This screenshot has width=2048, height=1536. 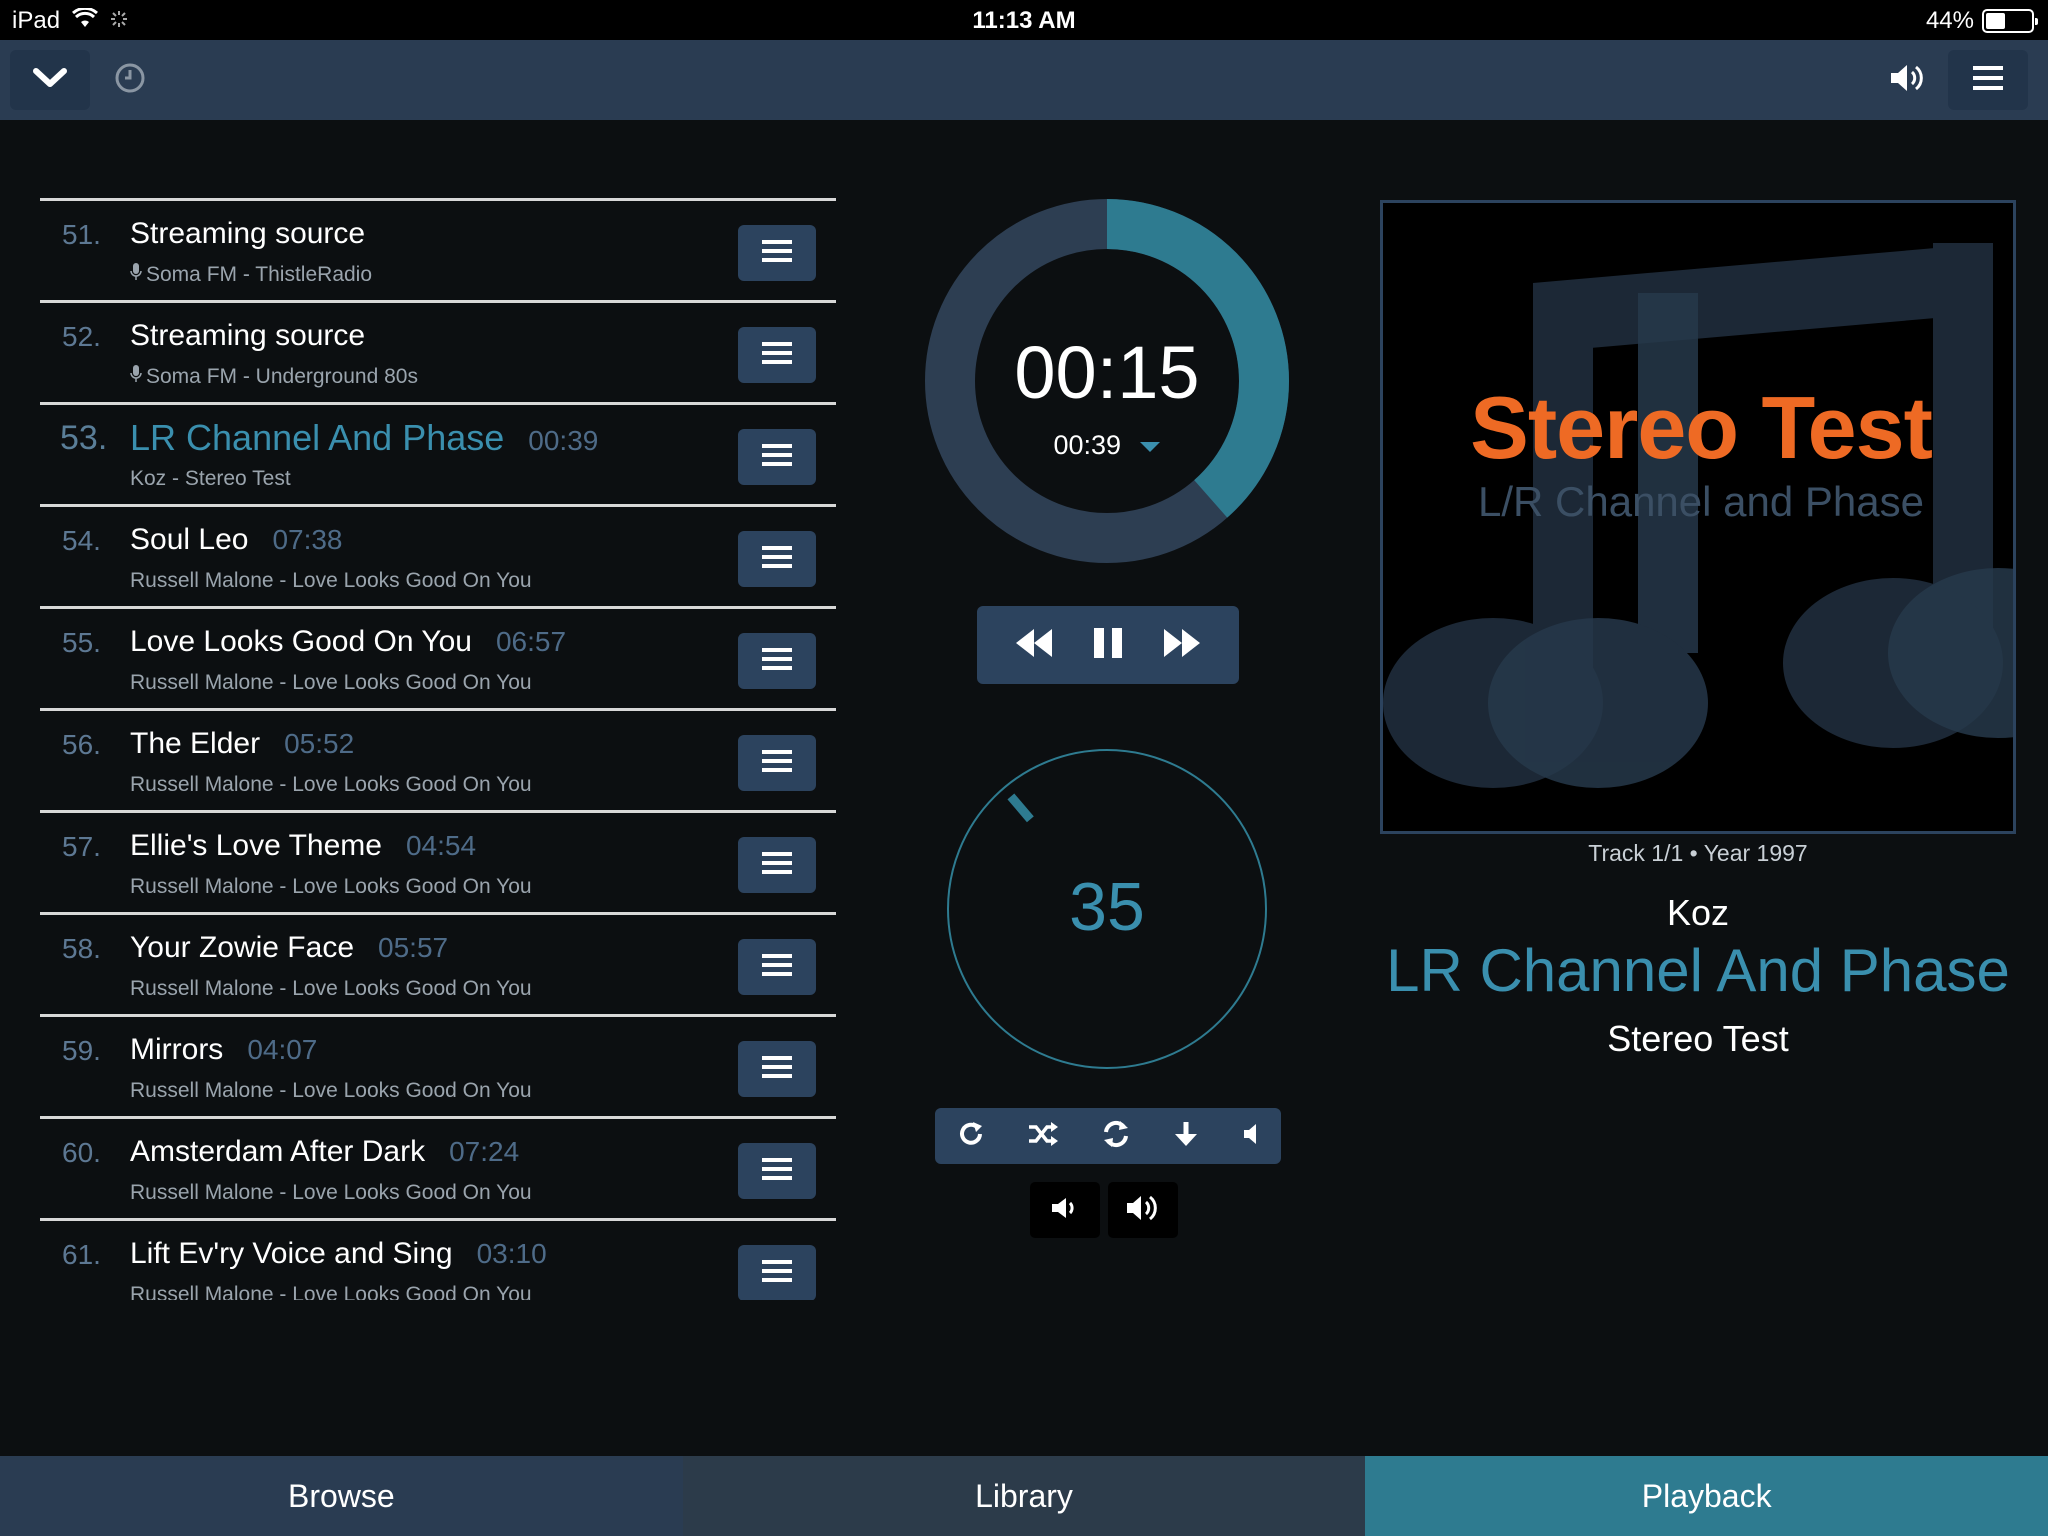 I want to click on track-title: Streaming source, so click(x=248, y=335).